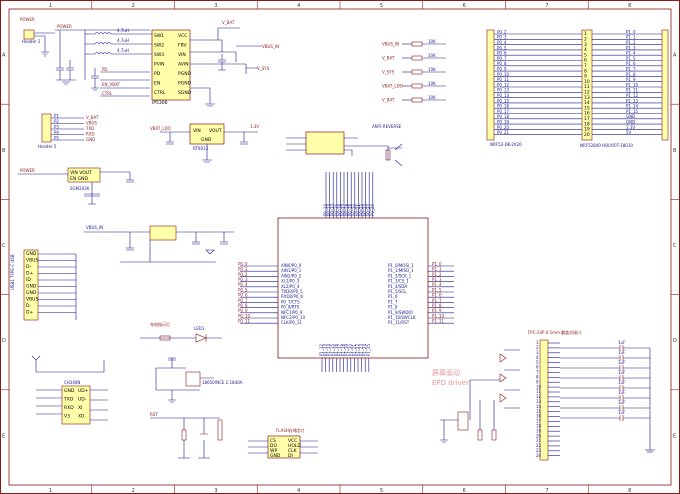  I want to click on right-connector-pin-left: P0_8, so click(502, 63).